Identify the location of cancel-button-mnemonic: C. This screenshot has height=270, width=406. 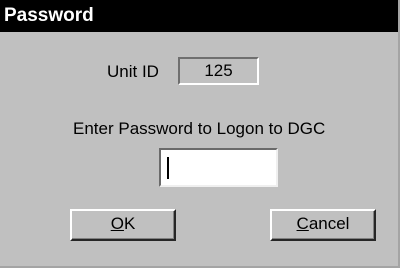
(302, 223).